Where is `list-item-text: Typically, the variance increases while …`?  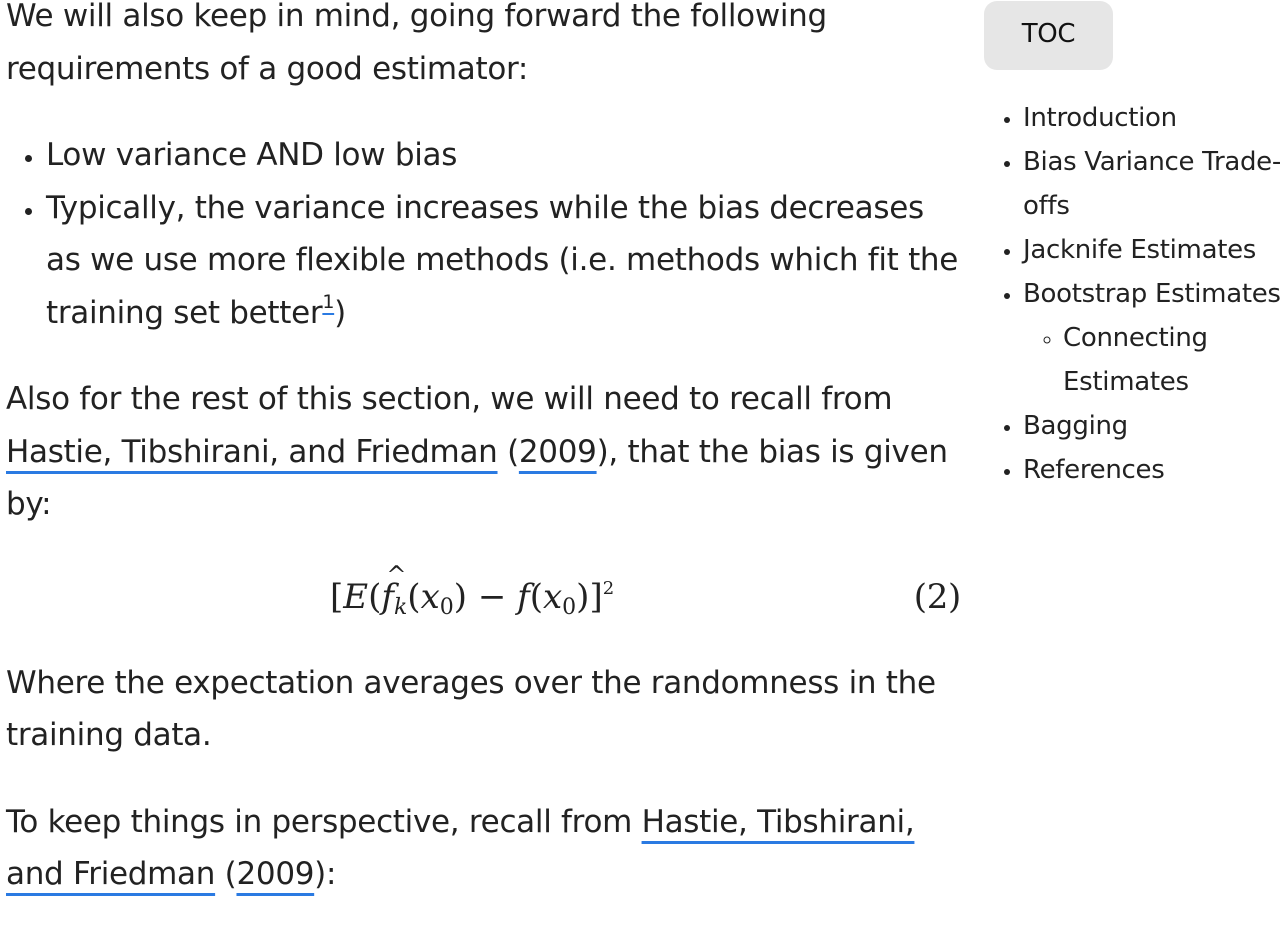
list-item-text: Typically, the variance increases while … is located at coordinates (502, 260).